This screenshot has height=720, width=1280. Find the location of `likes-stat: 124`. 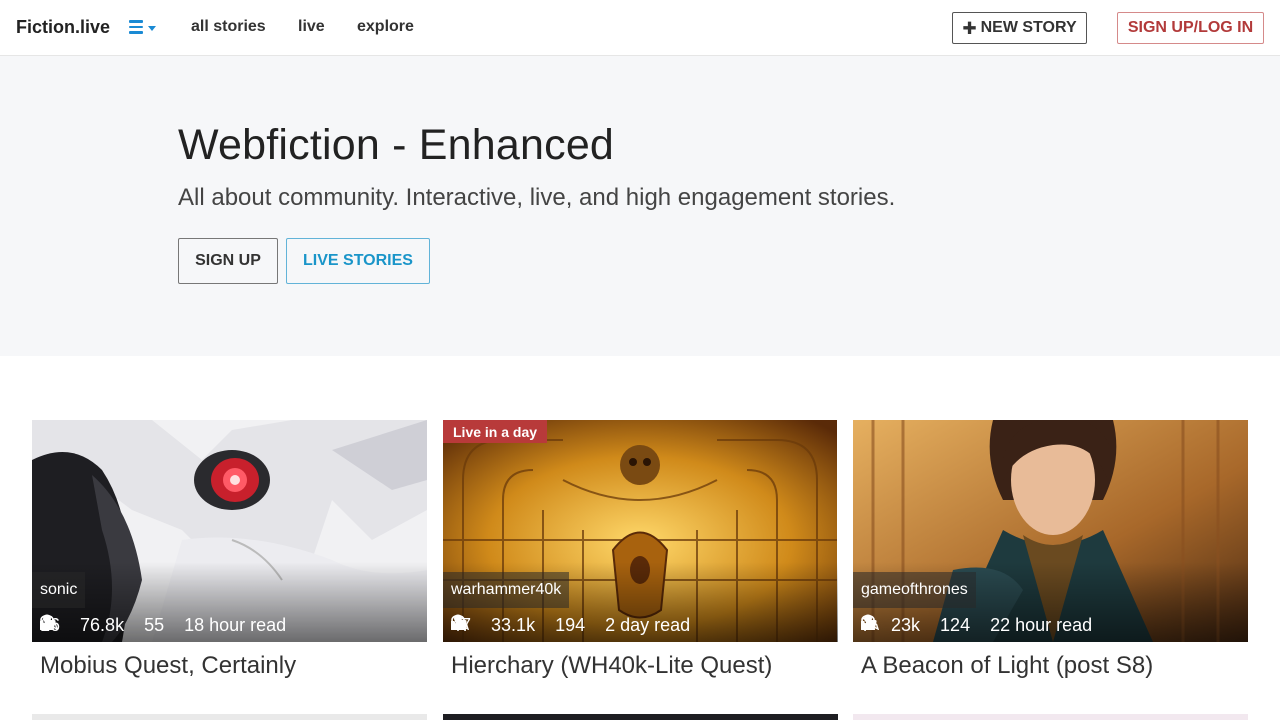

likes-stat: 124 is located at coordinates (915, 625).